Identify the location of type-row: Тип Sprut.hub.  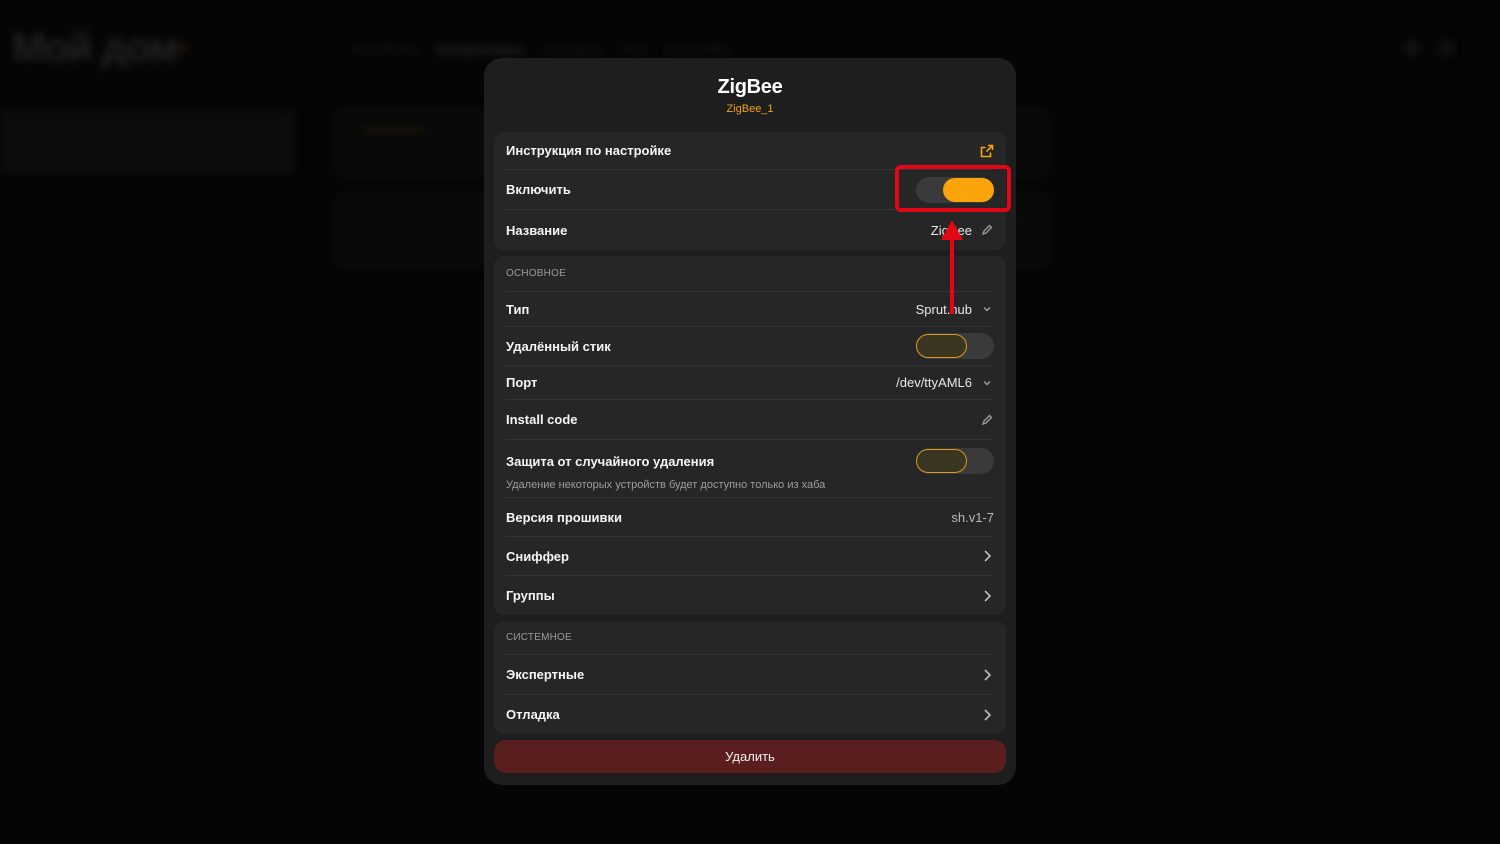
(750, 309).